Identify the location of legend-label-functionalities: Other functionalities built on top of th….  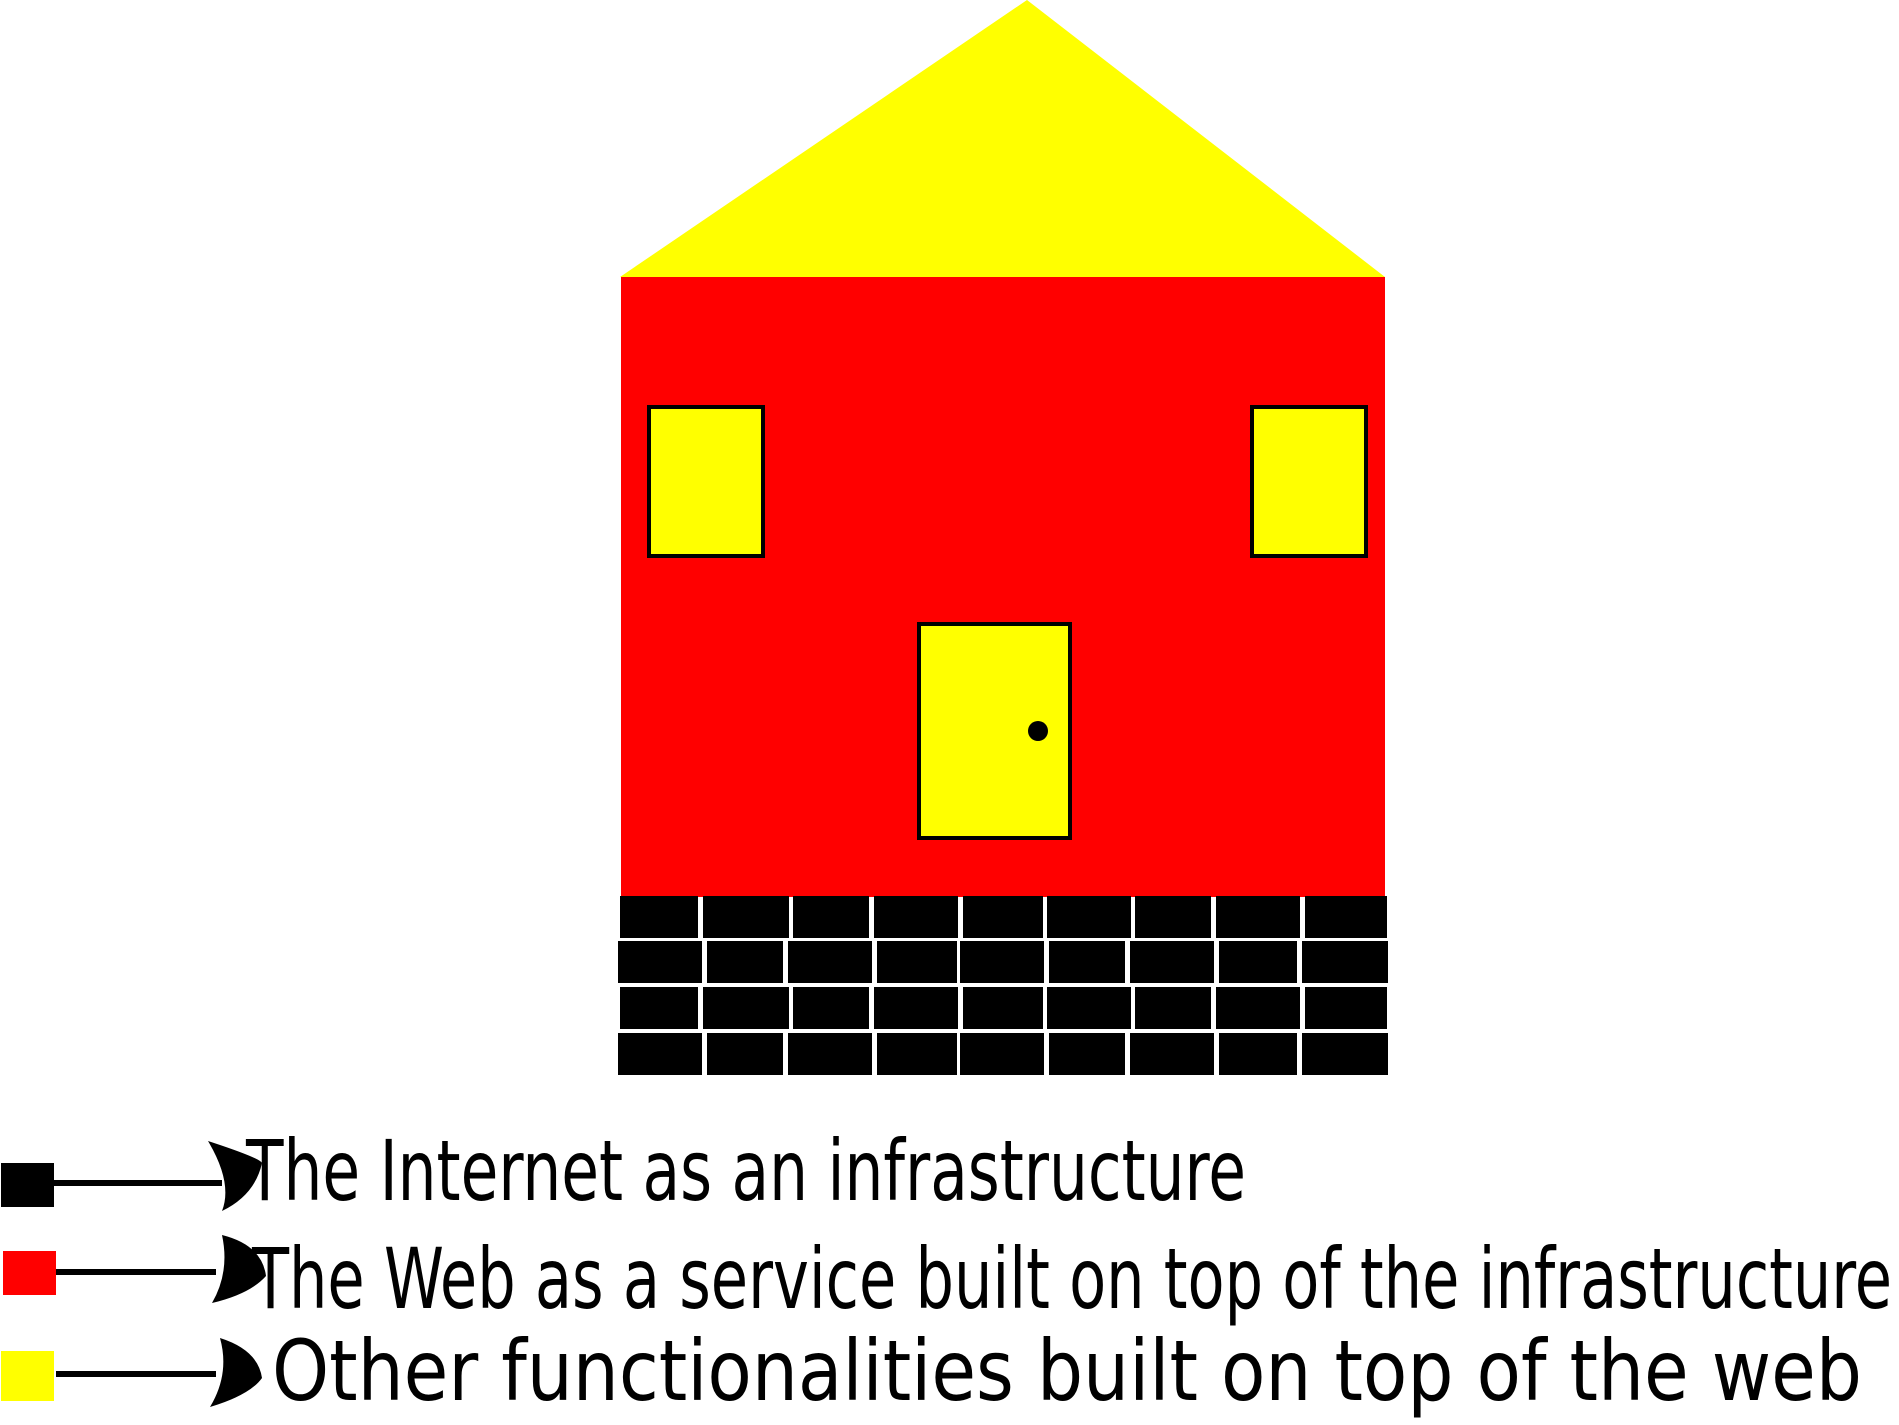
(1067, 1371).